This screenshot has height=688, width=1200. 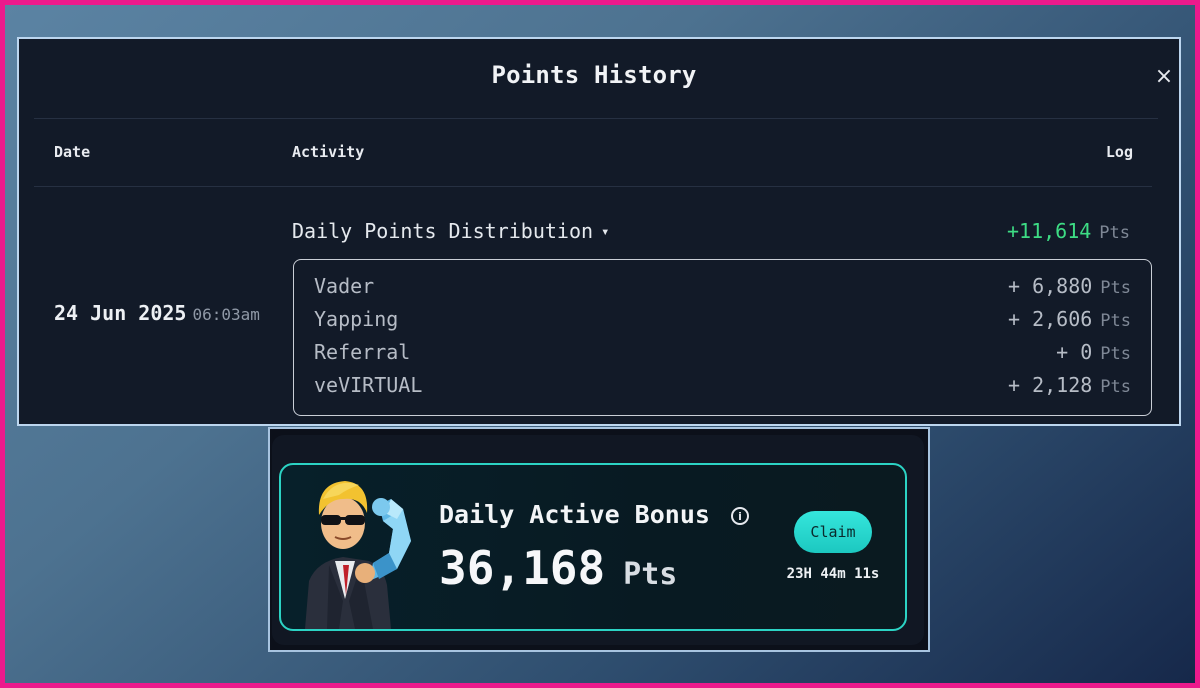 I want to click on entry-total: +11,614 Pts, so click(x=1068, y=231).